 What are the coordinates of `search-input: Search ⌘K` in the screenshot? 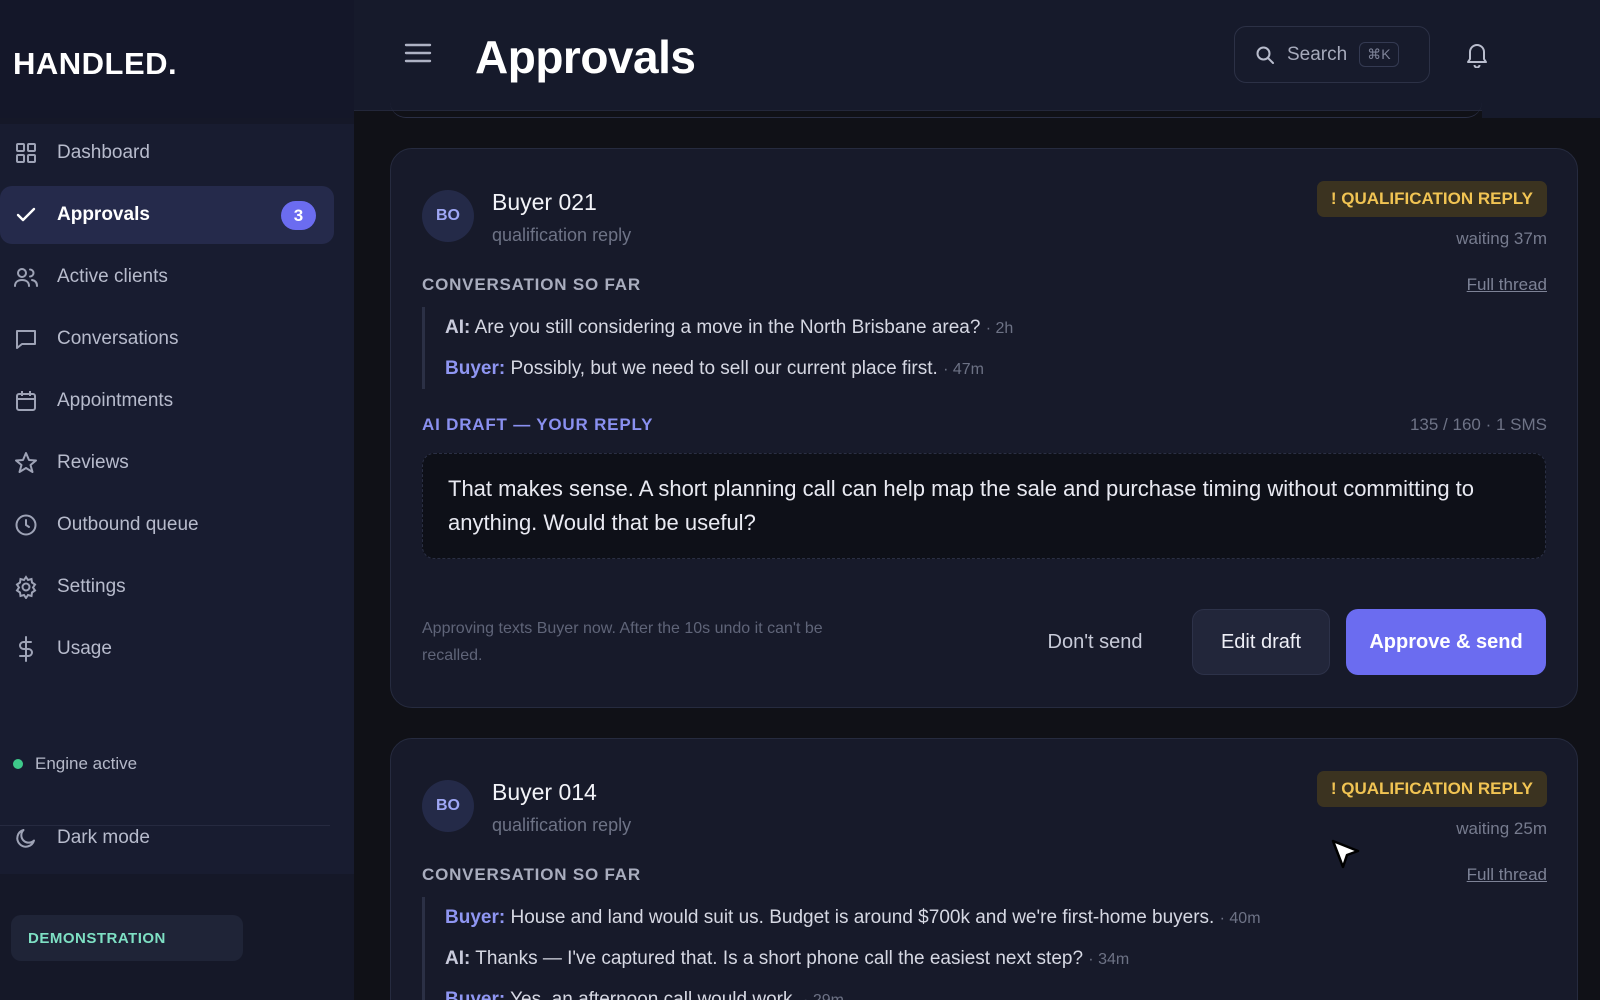 It's located at (1332, 54).